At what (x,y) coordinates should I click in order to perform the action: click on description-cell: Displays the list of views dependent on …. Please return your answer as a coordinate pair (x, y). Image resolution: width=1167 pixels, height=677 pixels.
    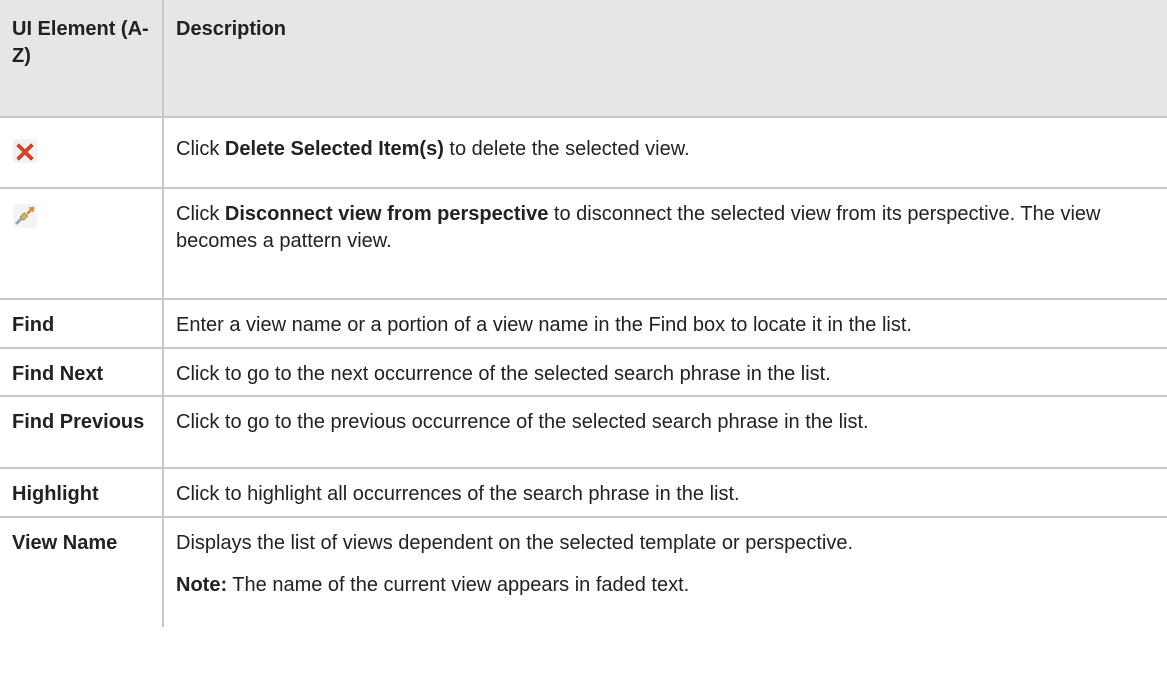
    Looking at the image, I should click on (664, 571).